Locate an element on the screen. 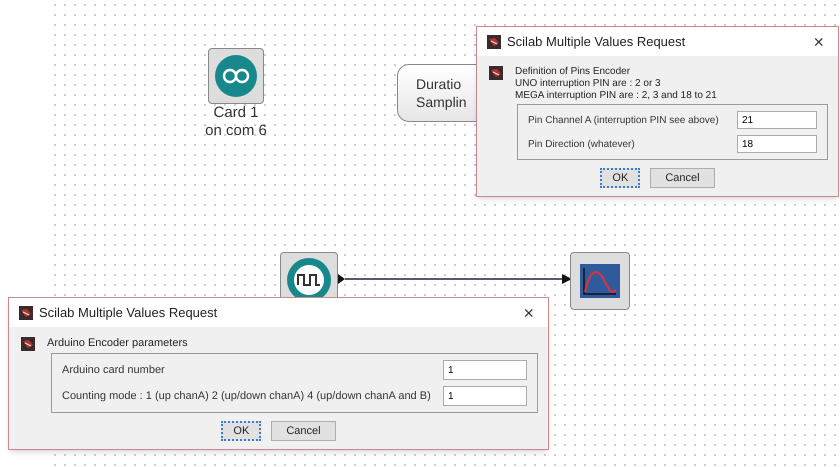 Image resolution: width=840 pixels, height=467 pixels. infinity-icon is located at coordinates (236, 76).